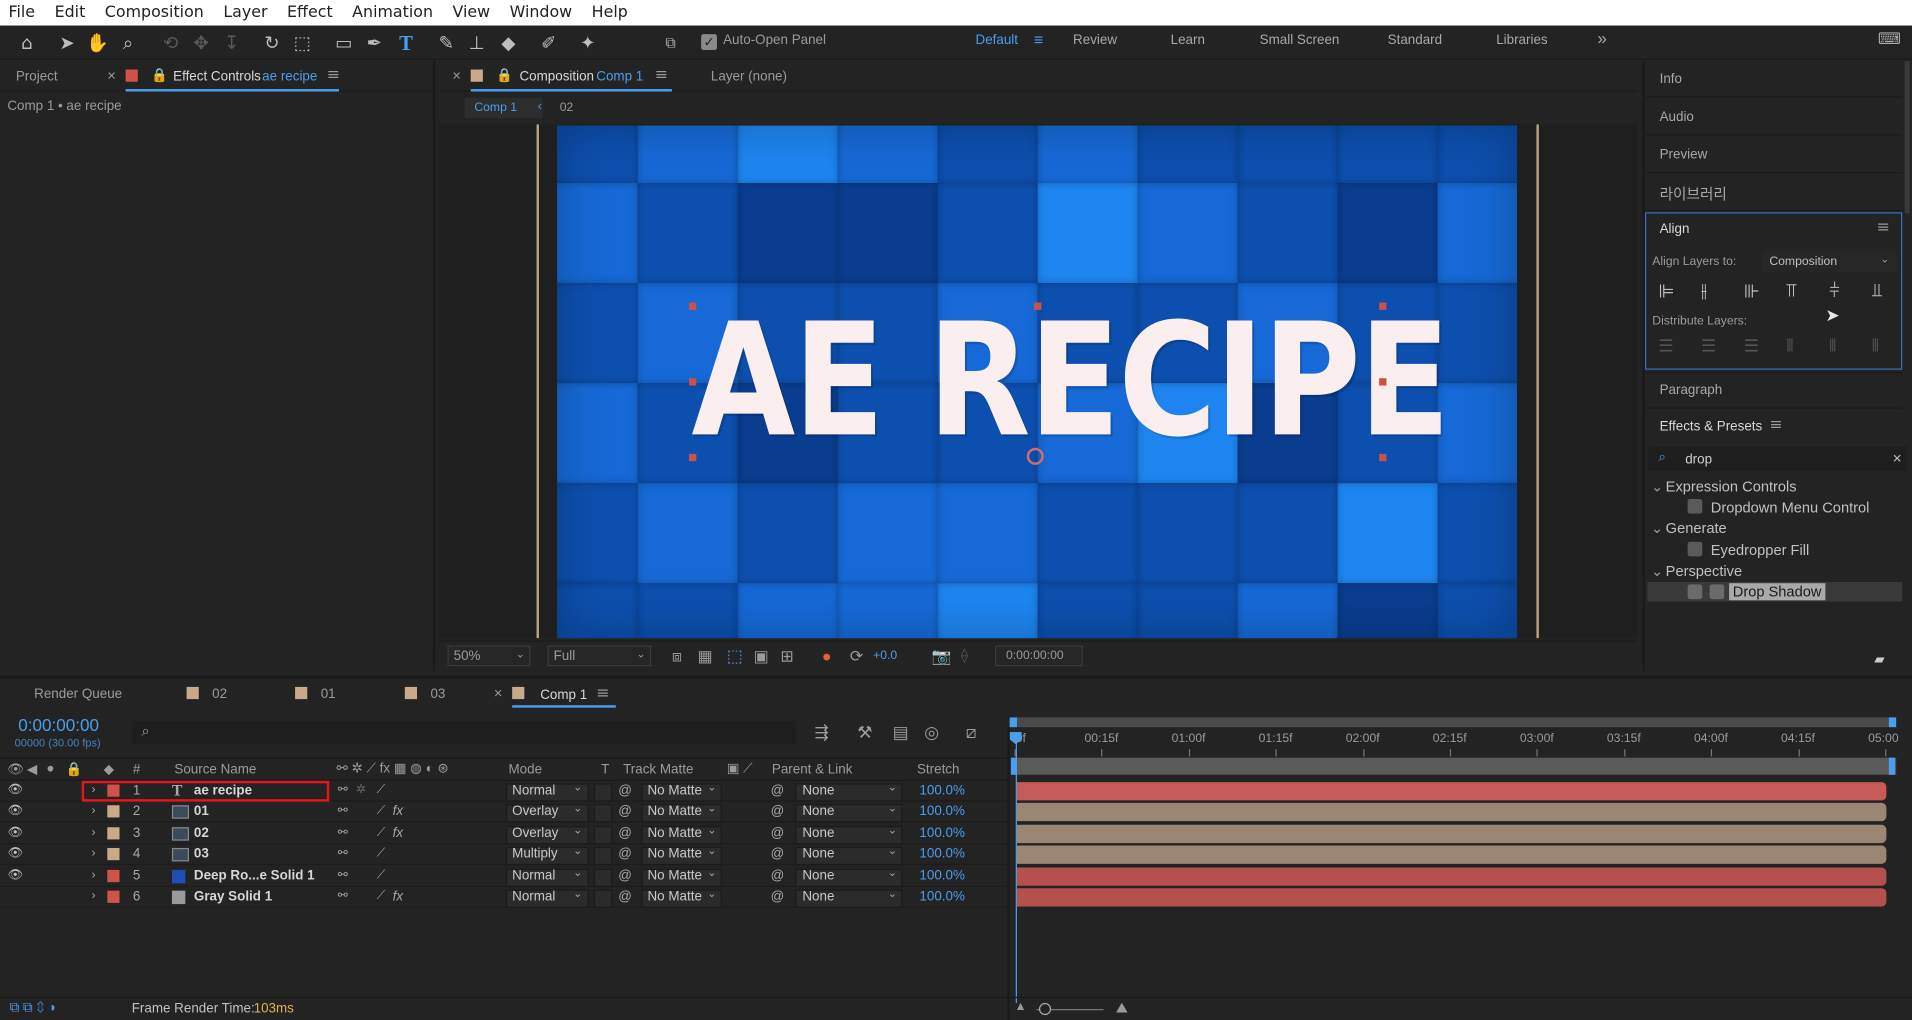 The width and height of the screenshot is (1912, 1020). Describe the element at coordinates (477, 43) in the screenshot. I see `clone-stamp-icon: ⊥` at that location.